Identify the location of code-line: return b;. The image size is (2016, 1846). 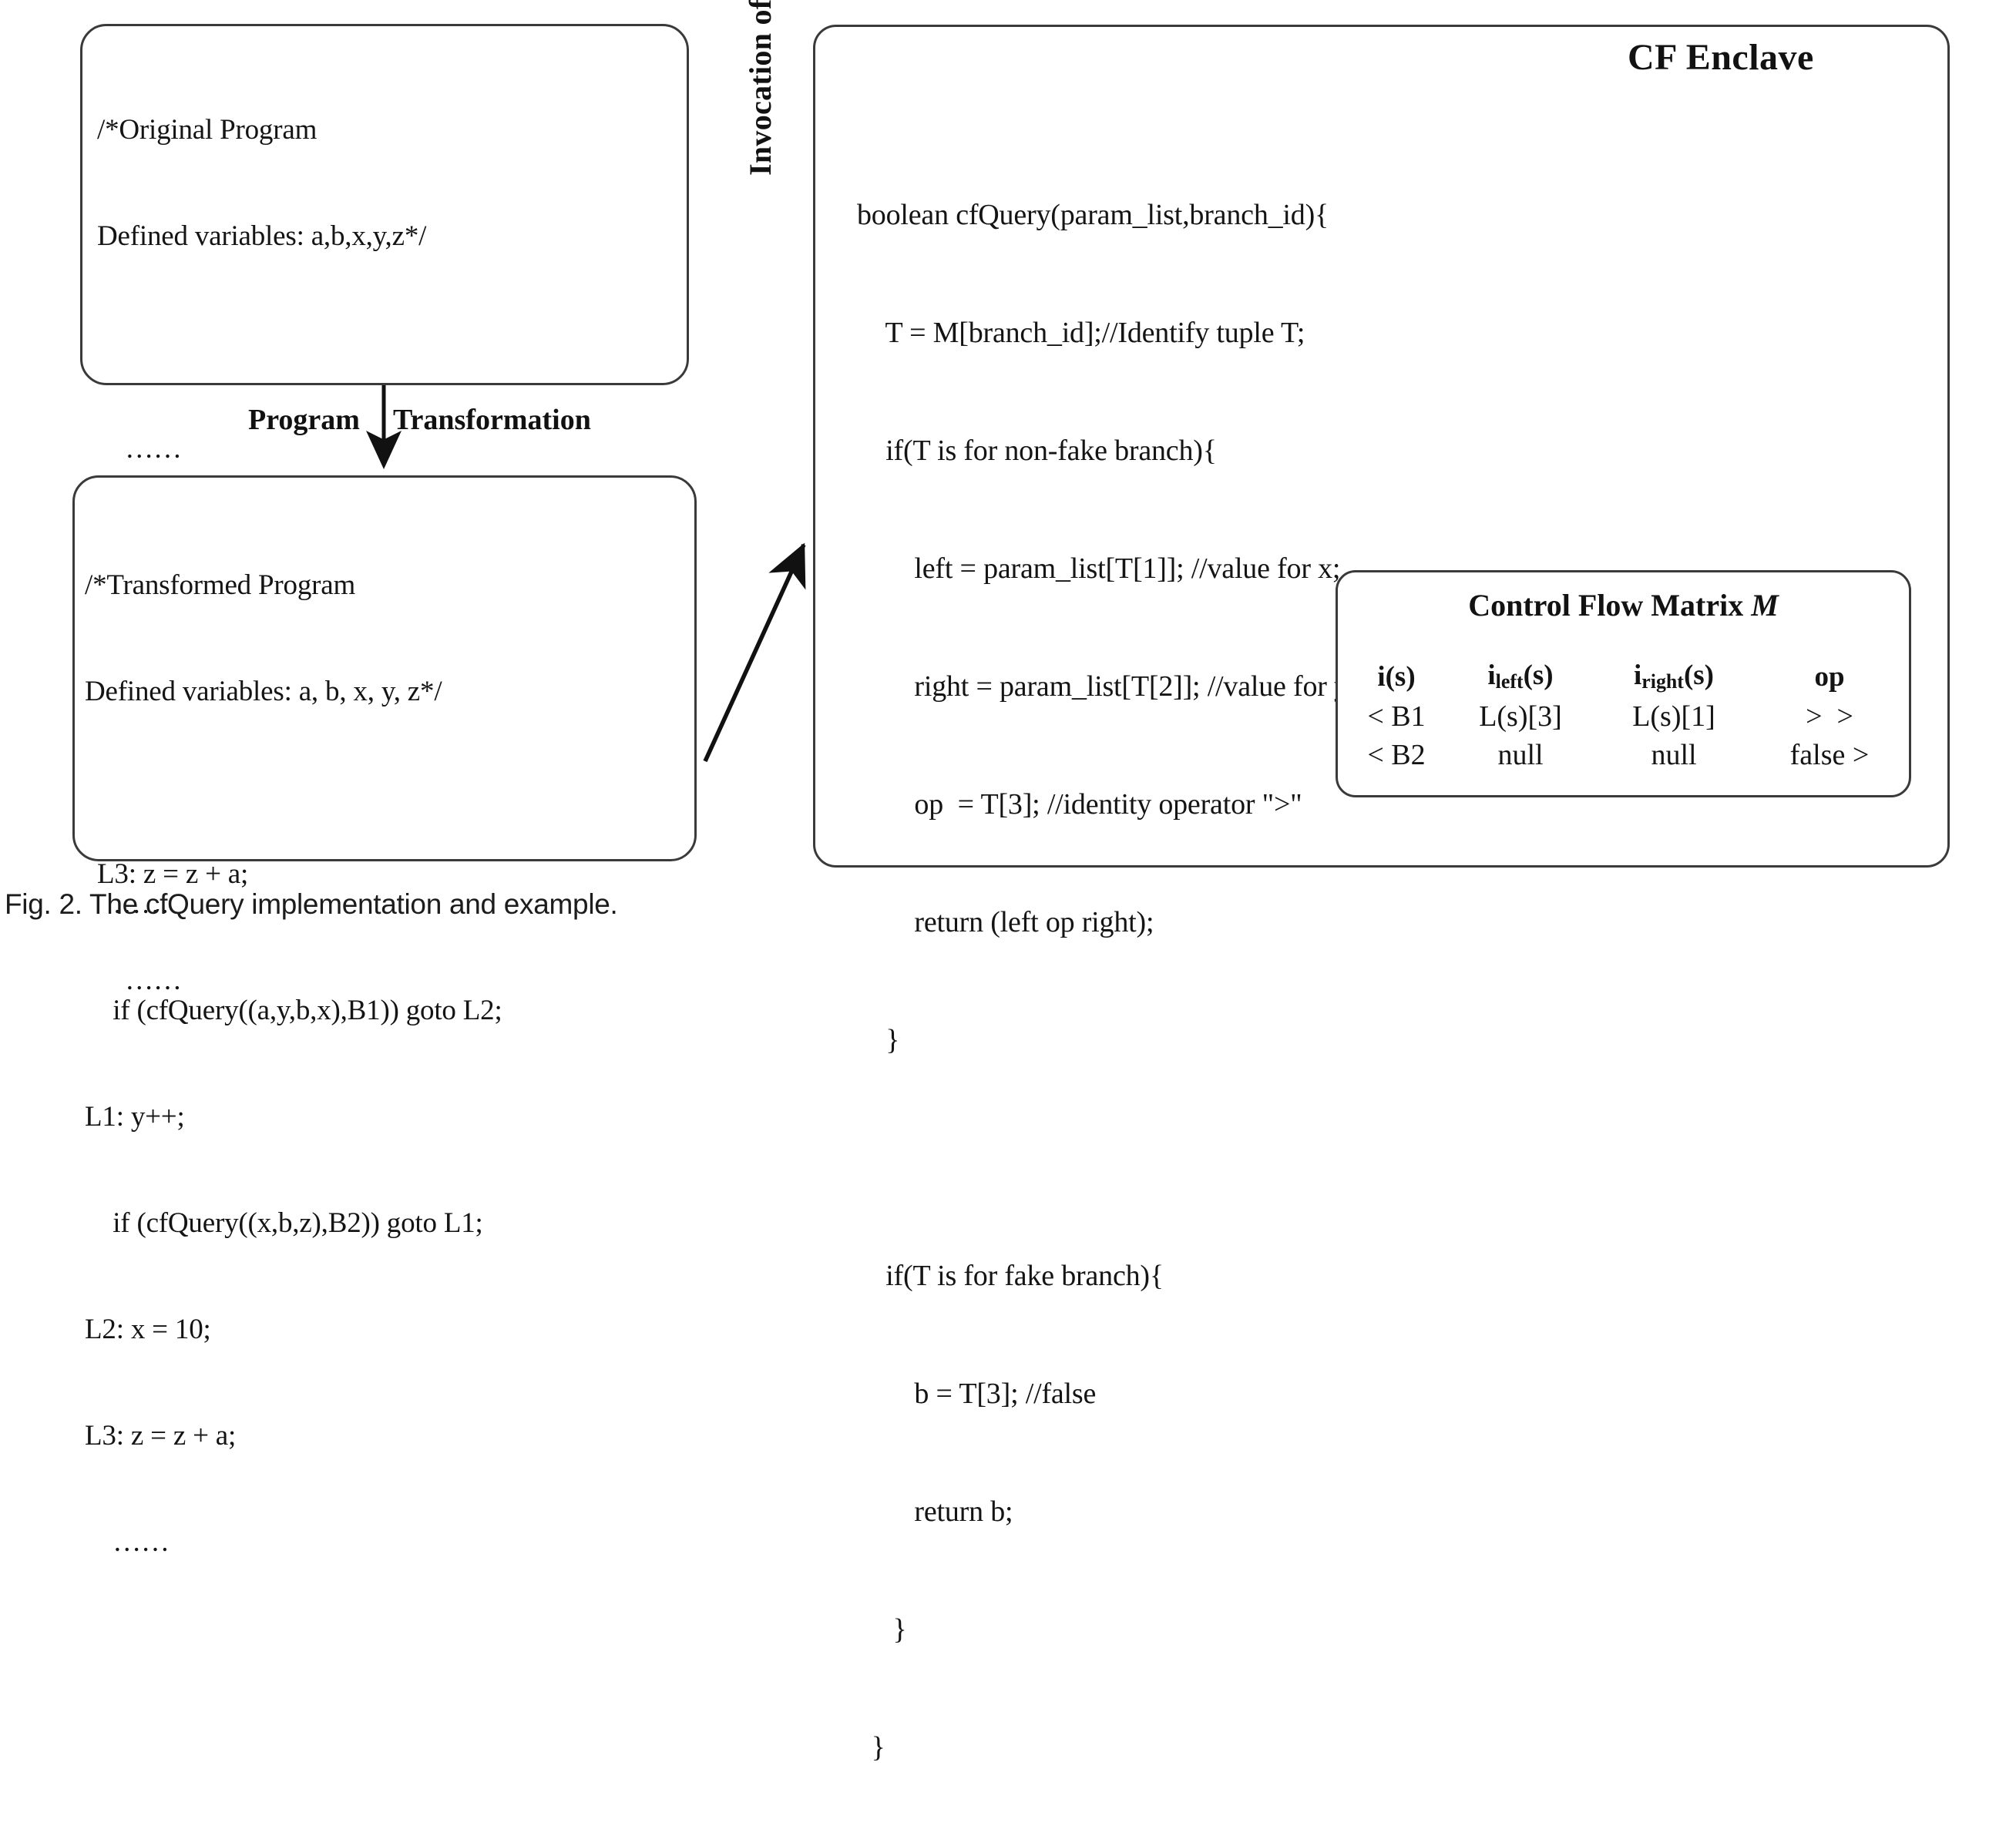
(935, 1512).